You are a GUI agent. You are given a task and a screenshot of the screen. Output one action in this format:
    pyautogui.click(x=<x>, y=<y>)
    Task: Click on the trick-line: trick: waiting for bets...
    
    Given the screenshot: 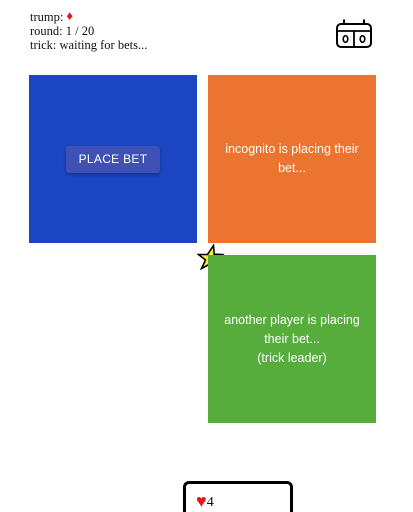 What is the action you would take?
    pyautogui.click(x=88, y=45)
    